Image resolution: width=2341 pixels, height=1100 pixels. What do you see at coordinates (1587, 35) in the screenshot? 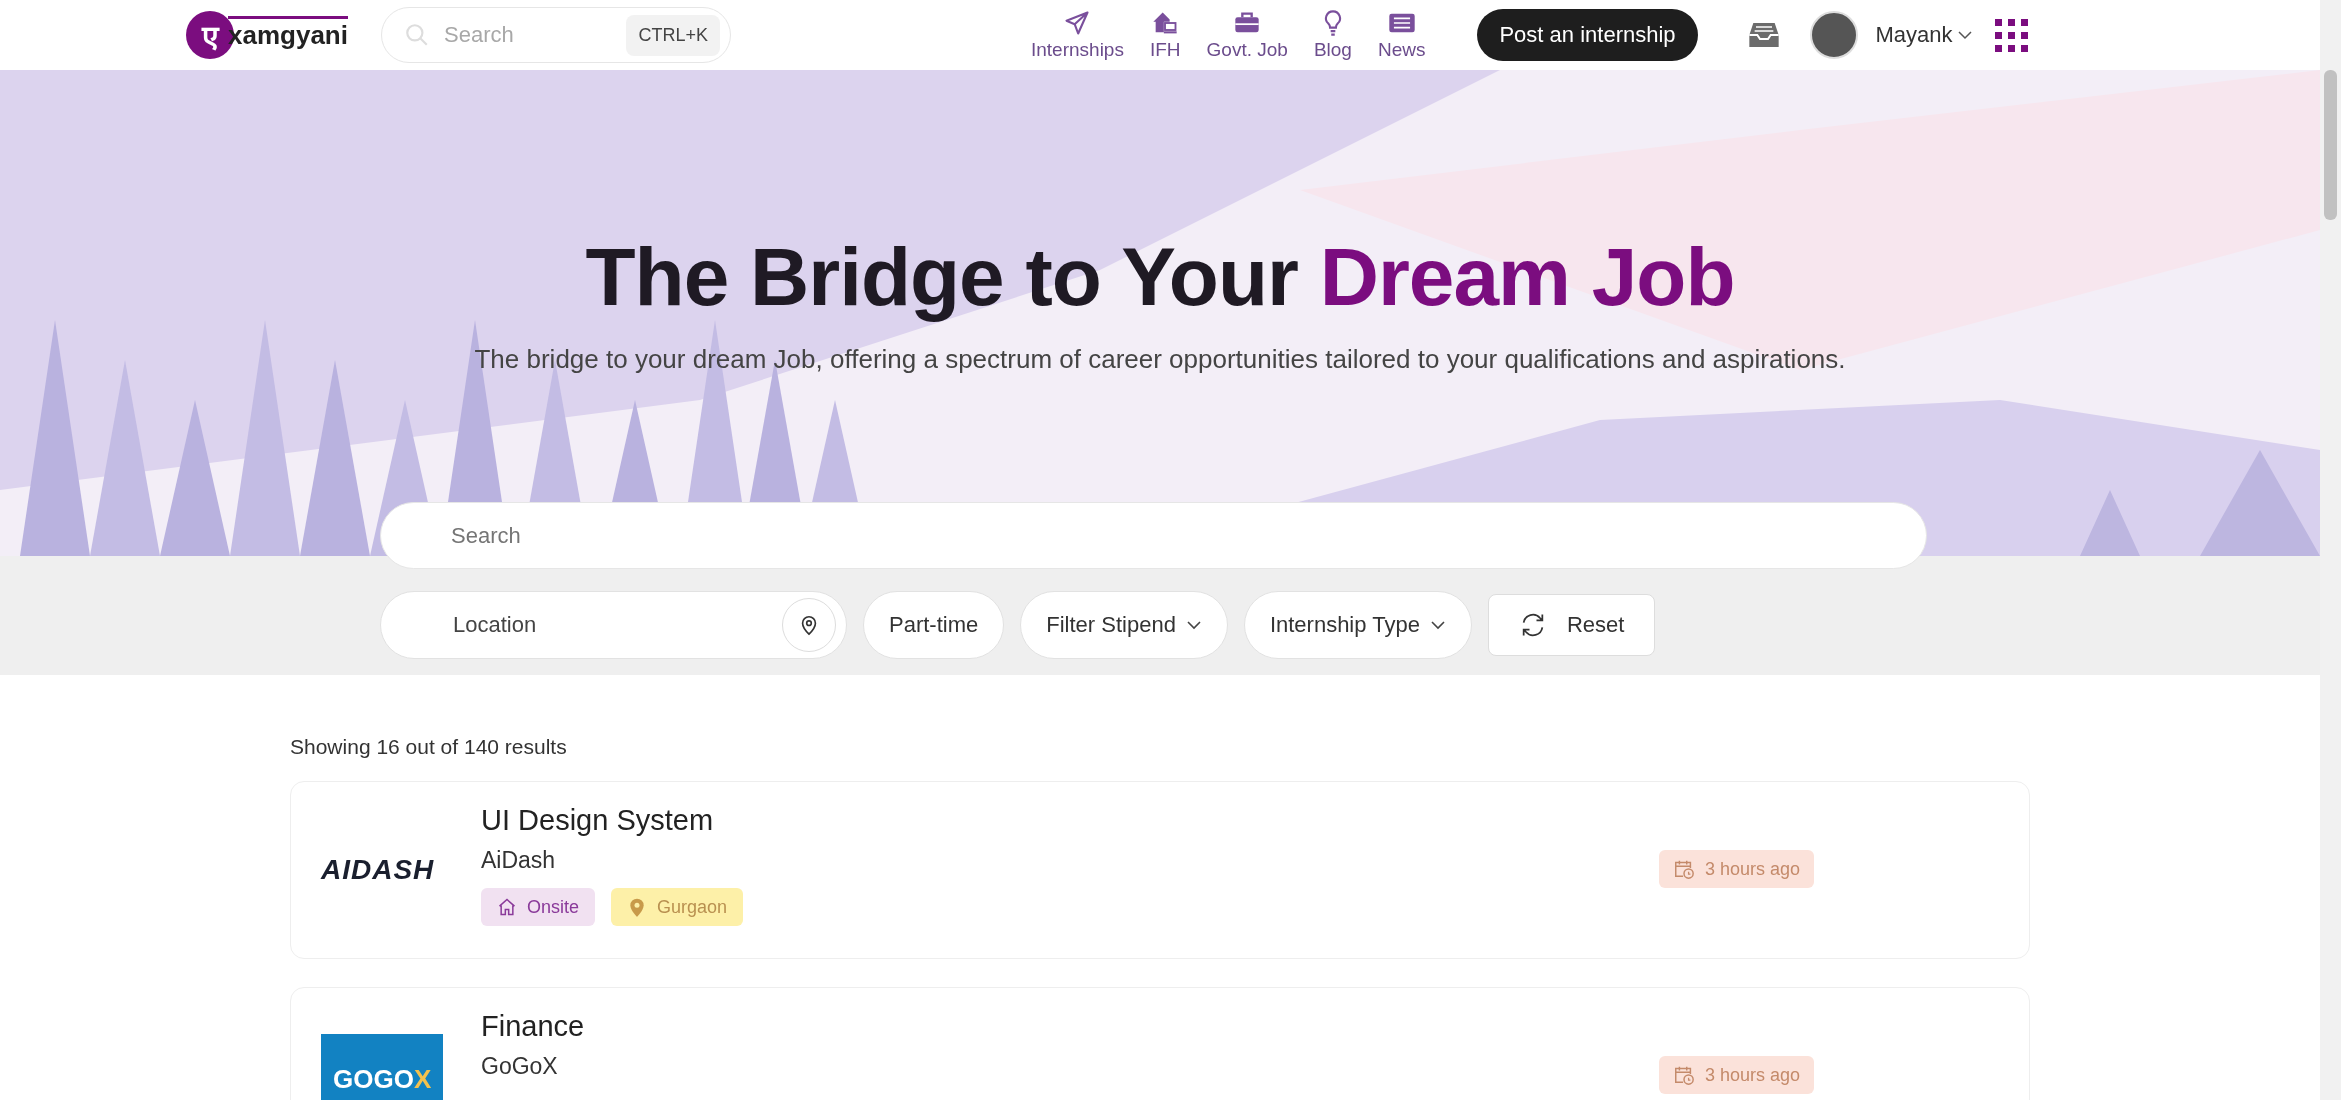
I see `post-internship-button: Post an internship` at bounding box center [1587, 35].